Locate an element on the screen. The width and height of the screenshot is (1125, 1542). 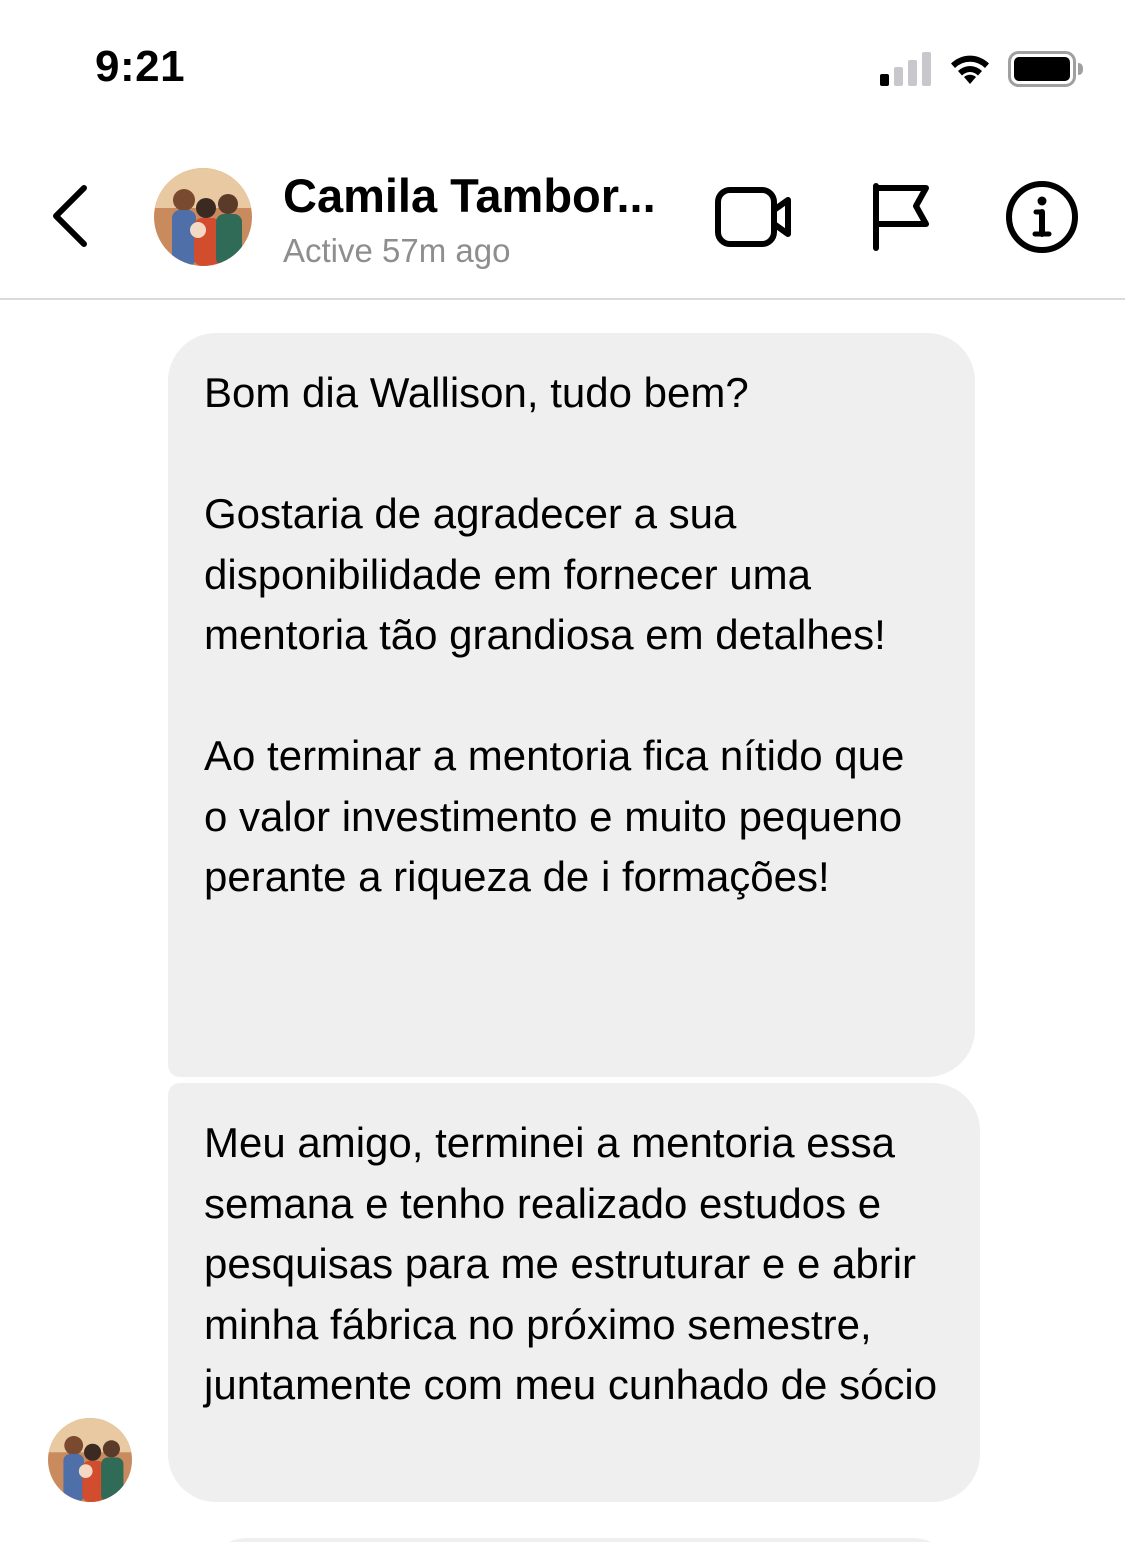
avatar is located at coordinates (203, 217).